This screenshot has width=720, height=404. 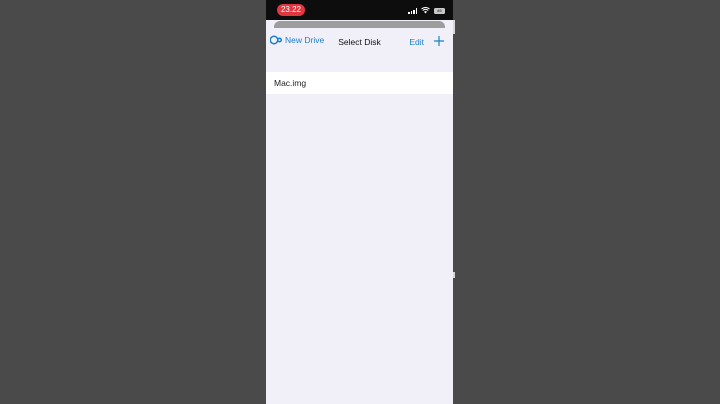 What do you see at coordinates (359, 10) in the screenshot?
I see `status-bar: 23.22 85` at bounding box center [359, 10].